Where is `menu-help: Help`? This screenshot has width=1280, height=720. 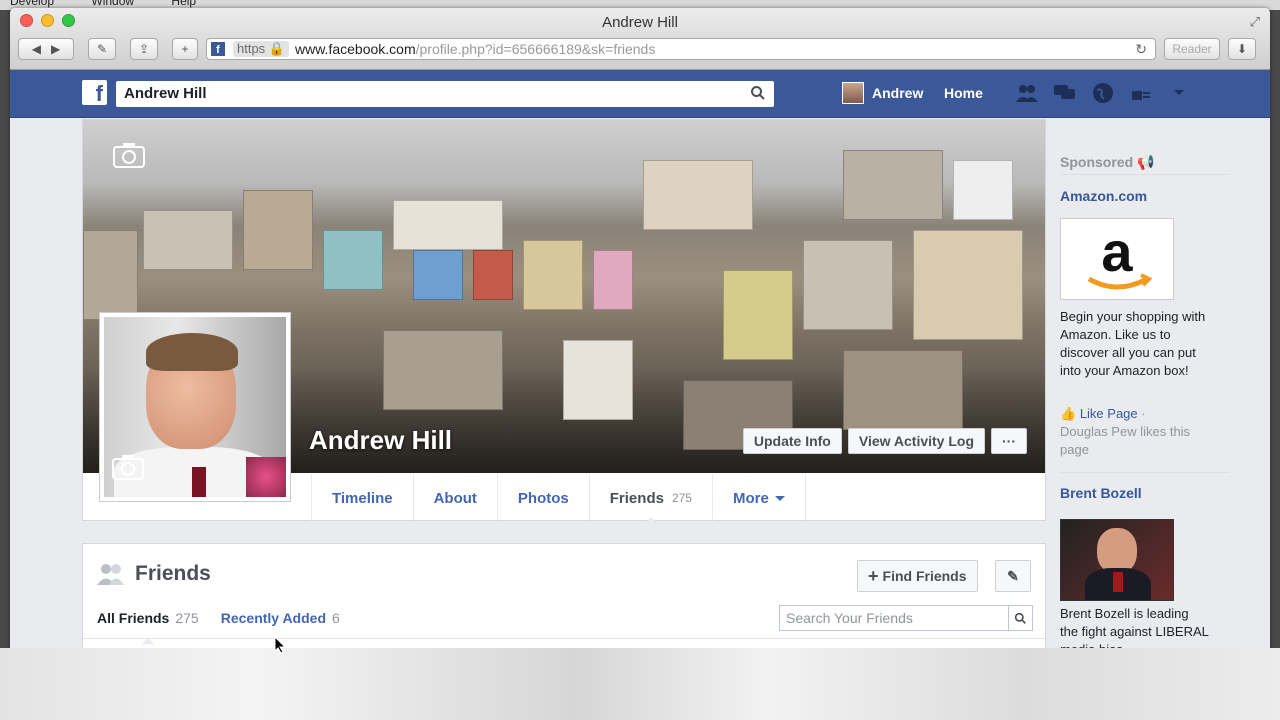 menu-help: Help is located at coordinates (183, 4).